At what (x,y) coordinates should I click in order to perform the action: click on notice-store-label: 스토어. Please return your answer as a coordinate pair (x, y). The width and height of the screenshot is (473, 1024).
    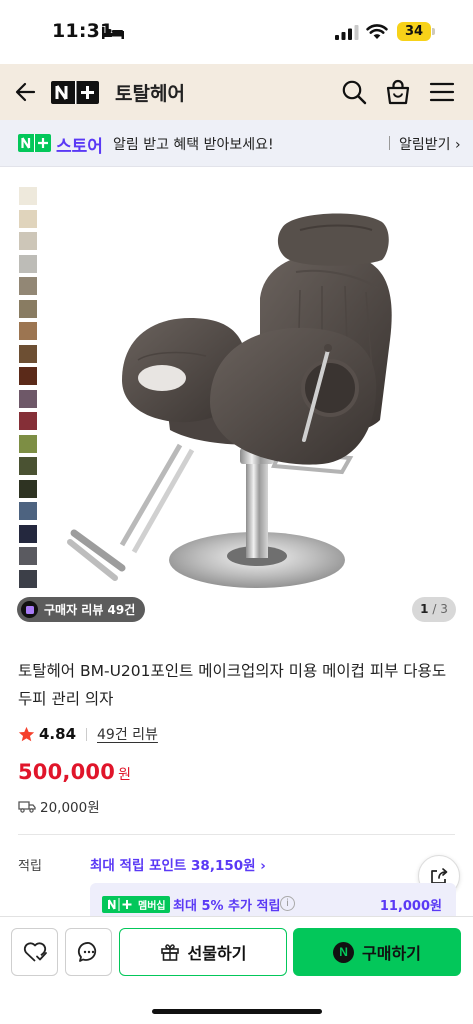
    Looking at the image, I should click on (79, 147).